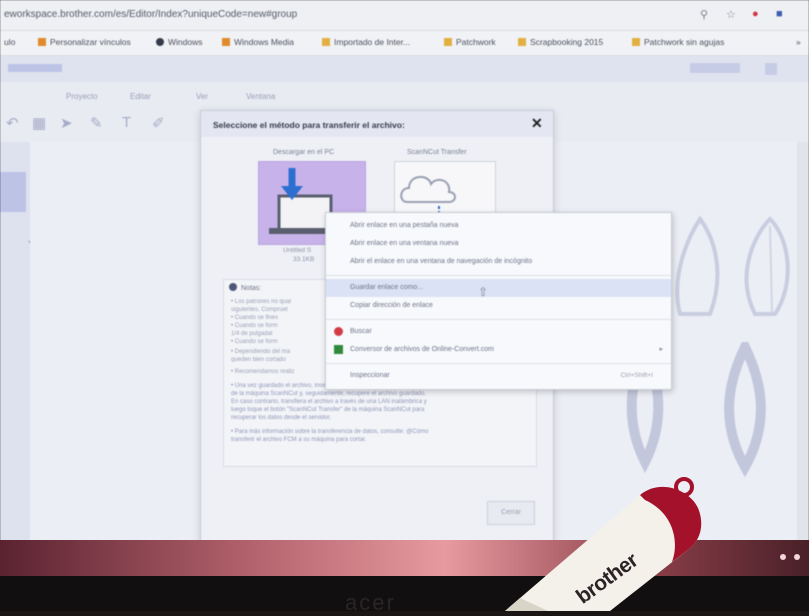 This screenshot has width=809, height=616. I want to click on bookmarks-more: », so click(798, 42).